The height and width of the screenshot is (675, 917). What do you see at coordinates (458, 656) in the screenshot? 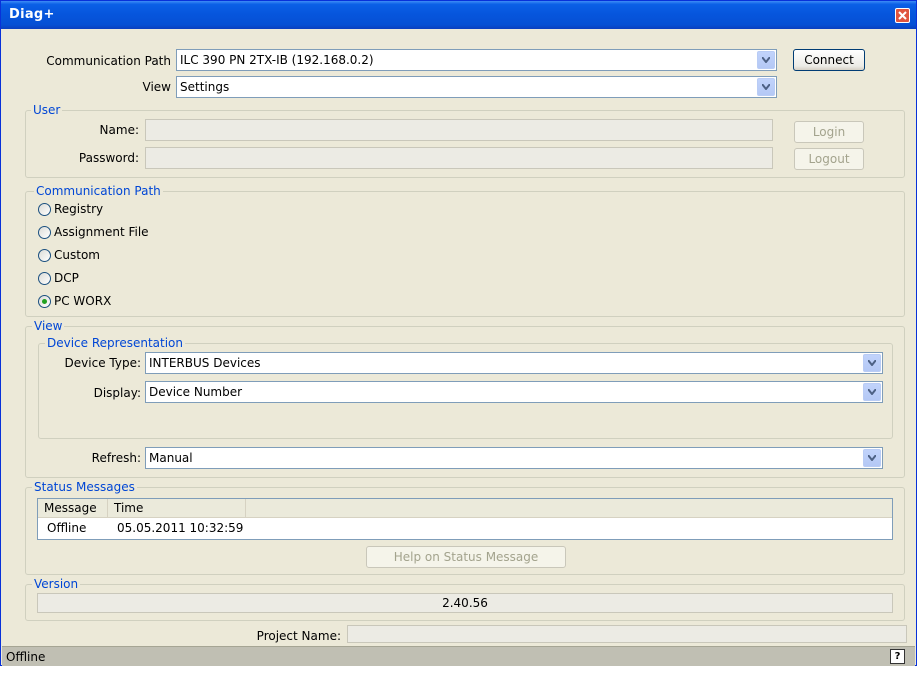
I see `status-bar: Offline ?` at bounding box center [458, 656].